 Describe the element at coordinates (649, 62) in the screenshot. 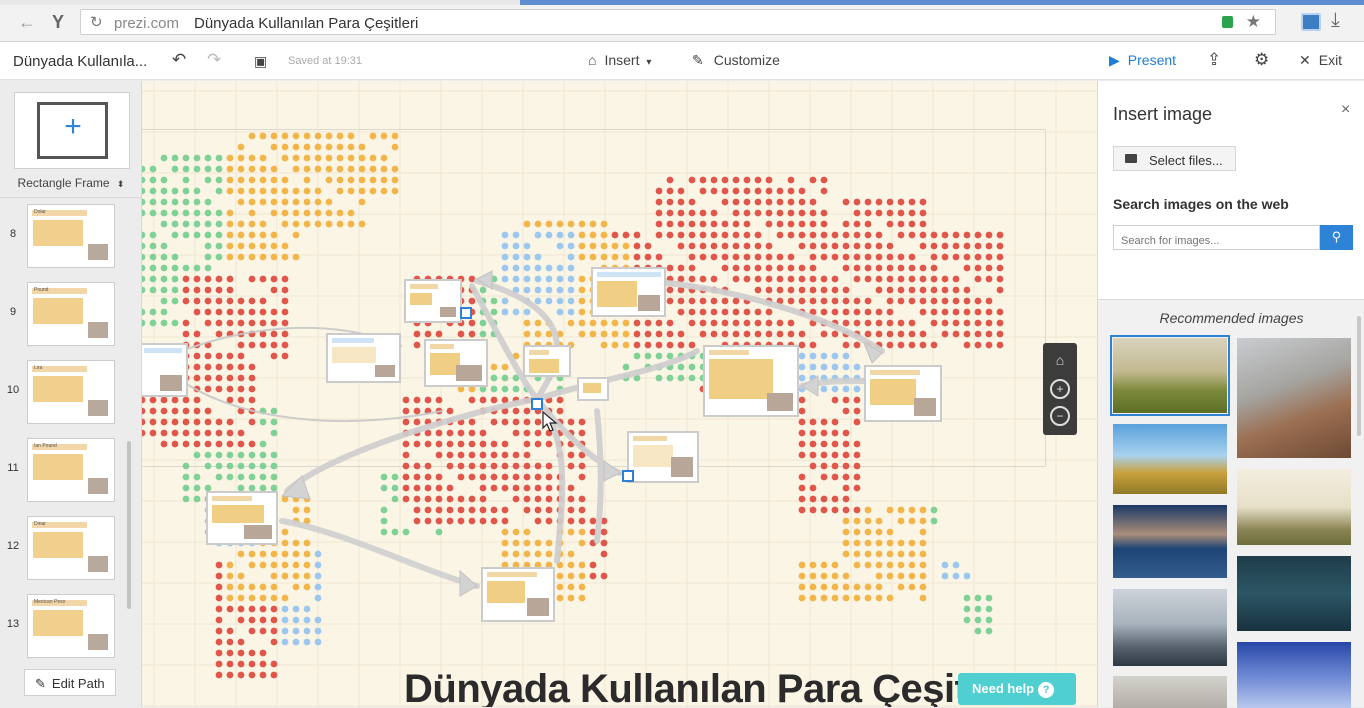

I see `chevron-down-icon: ▾` at that location.